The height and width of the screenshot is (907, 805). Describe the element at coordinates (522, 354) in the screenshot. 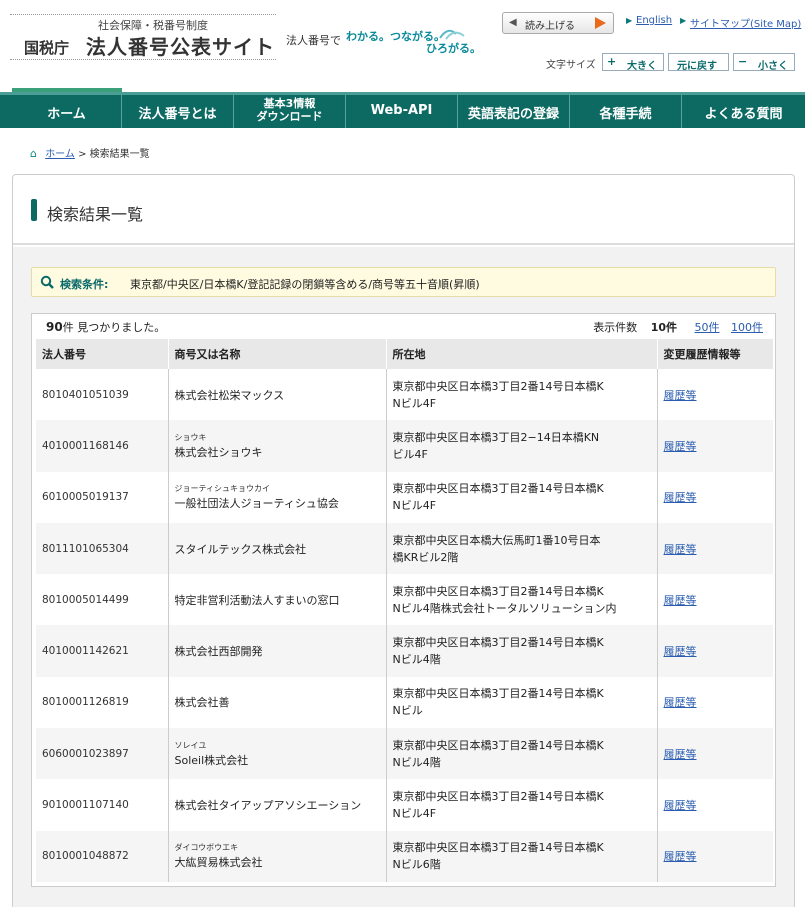

I see `column-header-address: 所在地` at that location.